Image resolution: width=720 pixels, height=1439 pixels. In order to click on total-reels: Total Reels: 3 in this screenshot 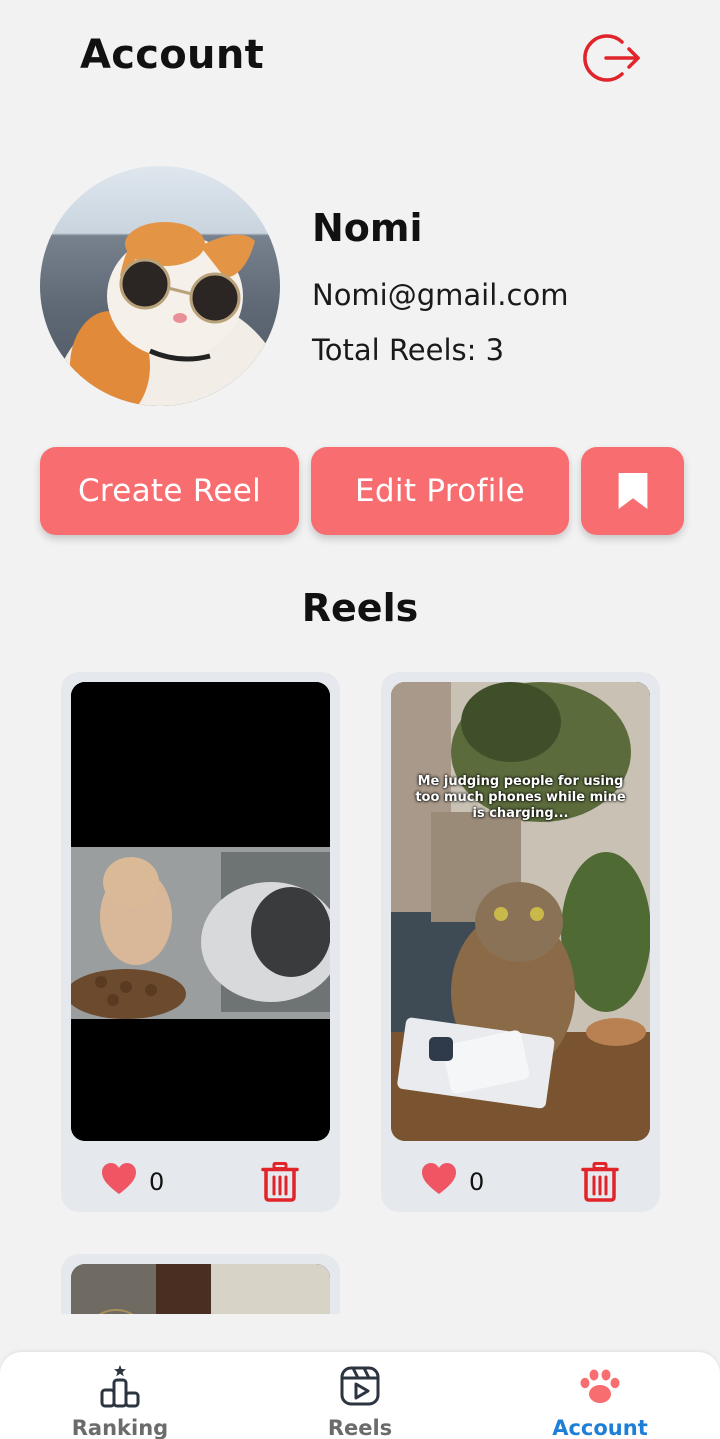, I will do `click(408, 350)`.